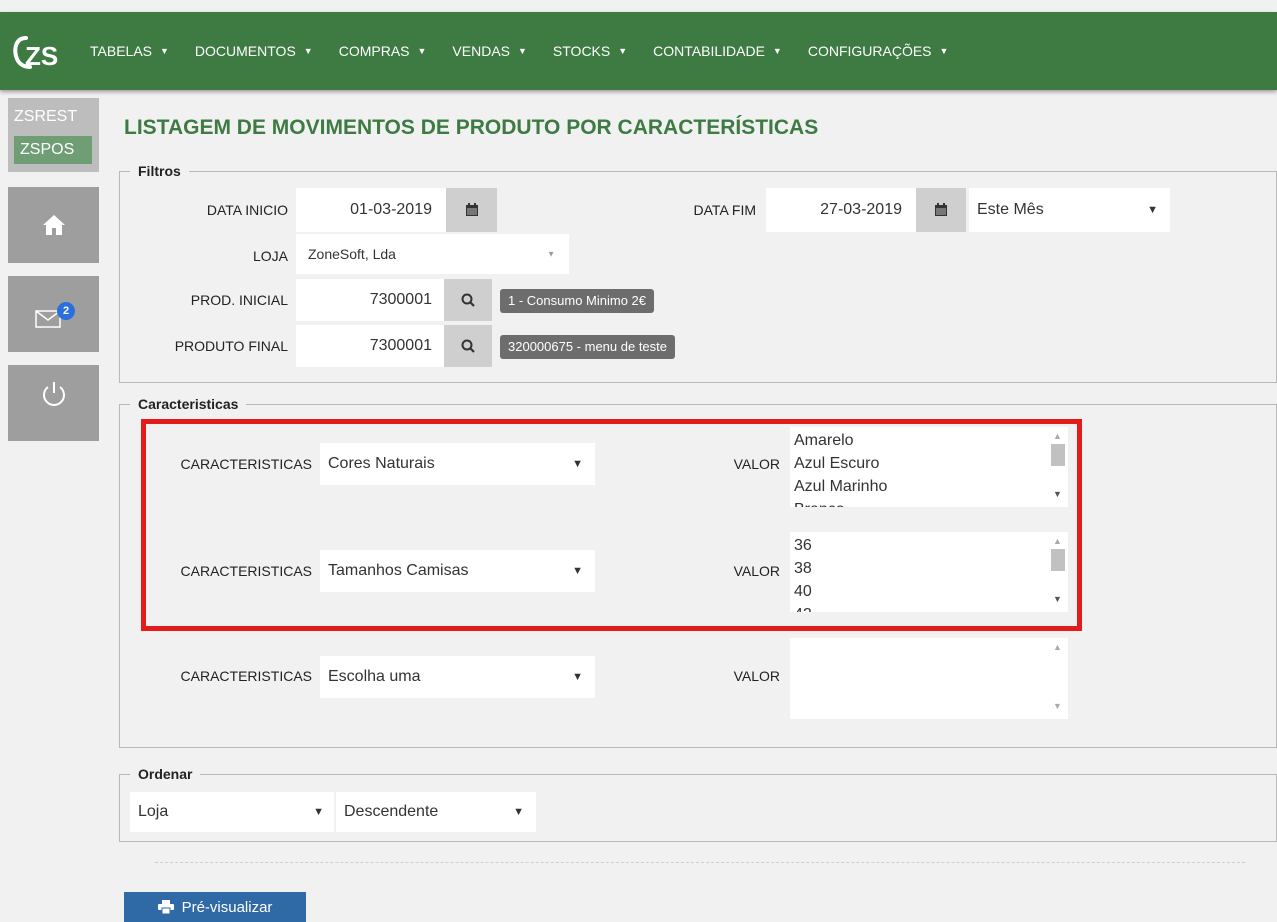 The image size is (1277, 922). I want to click on filtros-legend: Filtros, so click(159, 171).